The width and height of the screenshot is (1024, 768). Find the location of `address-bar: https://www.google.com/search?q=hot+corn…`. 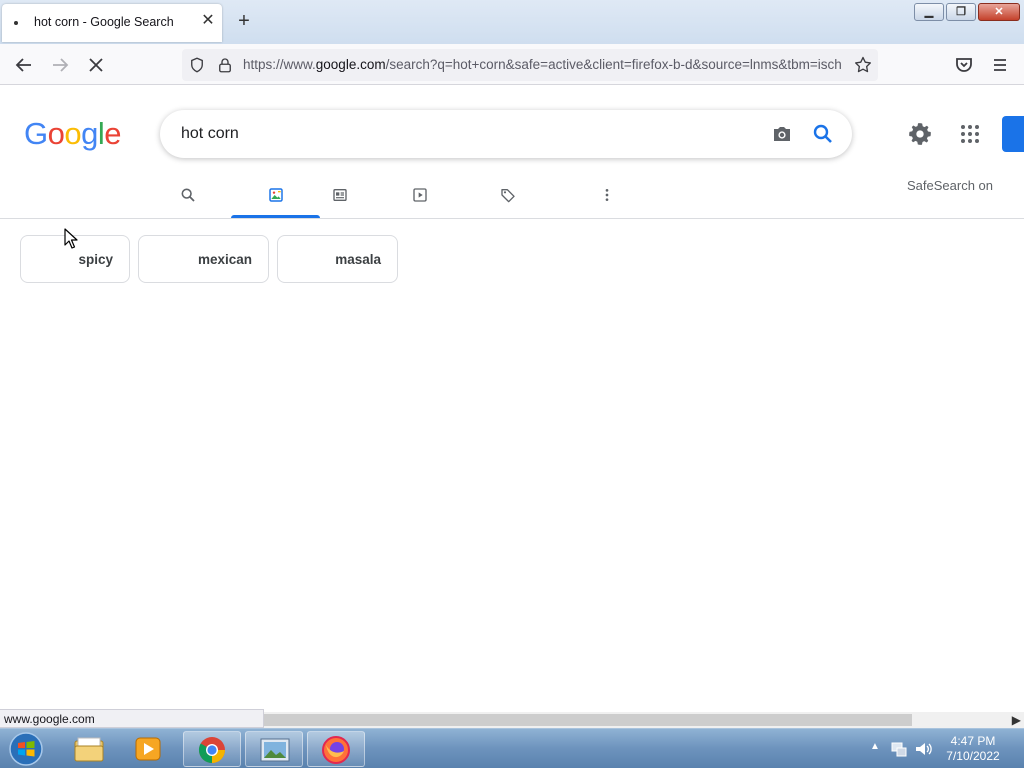

address-bar: https://www.google.com/search?q=hot+corn… is located at coordinates (530, 65).